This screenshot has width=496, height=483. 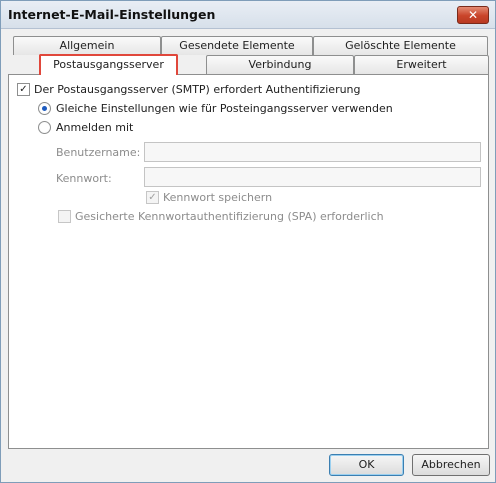 I want to click on login-with-radio, so click(x=44, y=127).